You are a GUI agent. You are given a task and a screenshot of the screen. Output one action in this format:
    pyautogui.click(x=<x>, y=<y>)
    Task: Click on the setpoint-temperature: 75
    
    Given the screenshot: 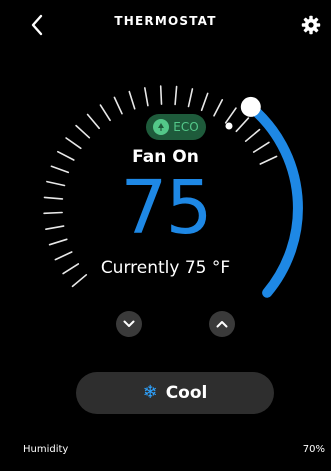 What is the action you would take?
    pyautogui.click(x=166, y=208)
    